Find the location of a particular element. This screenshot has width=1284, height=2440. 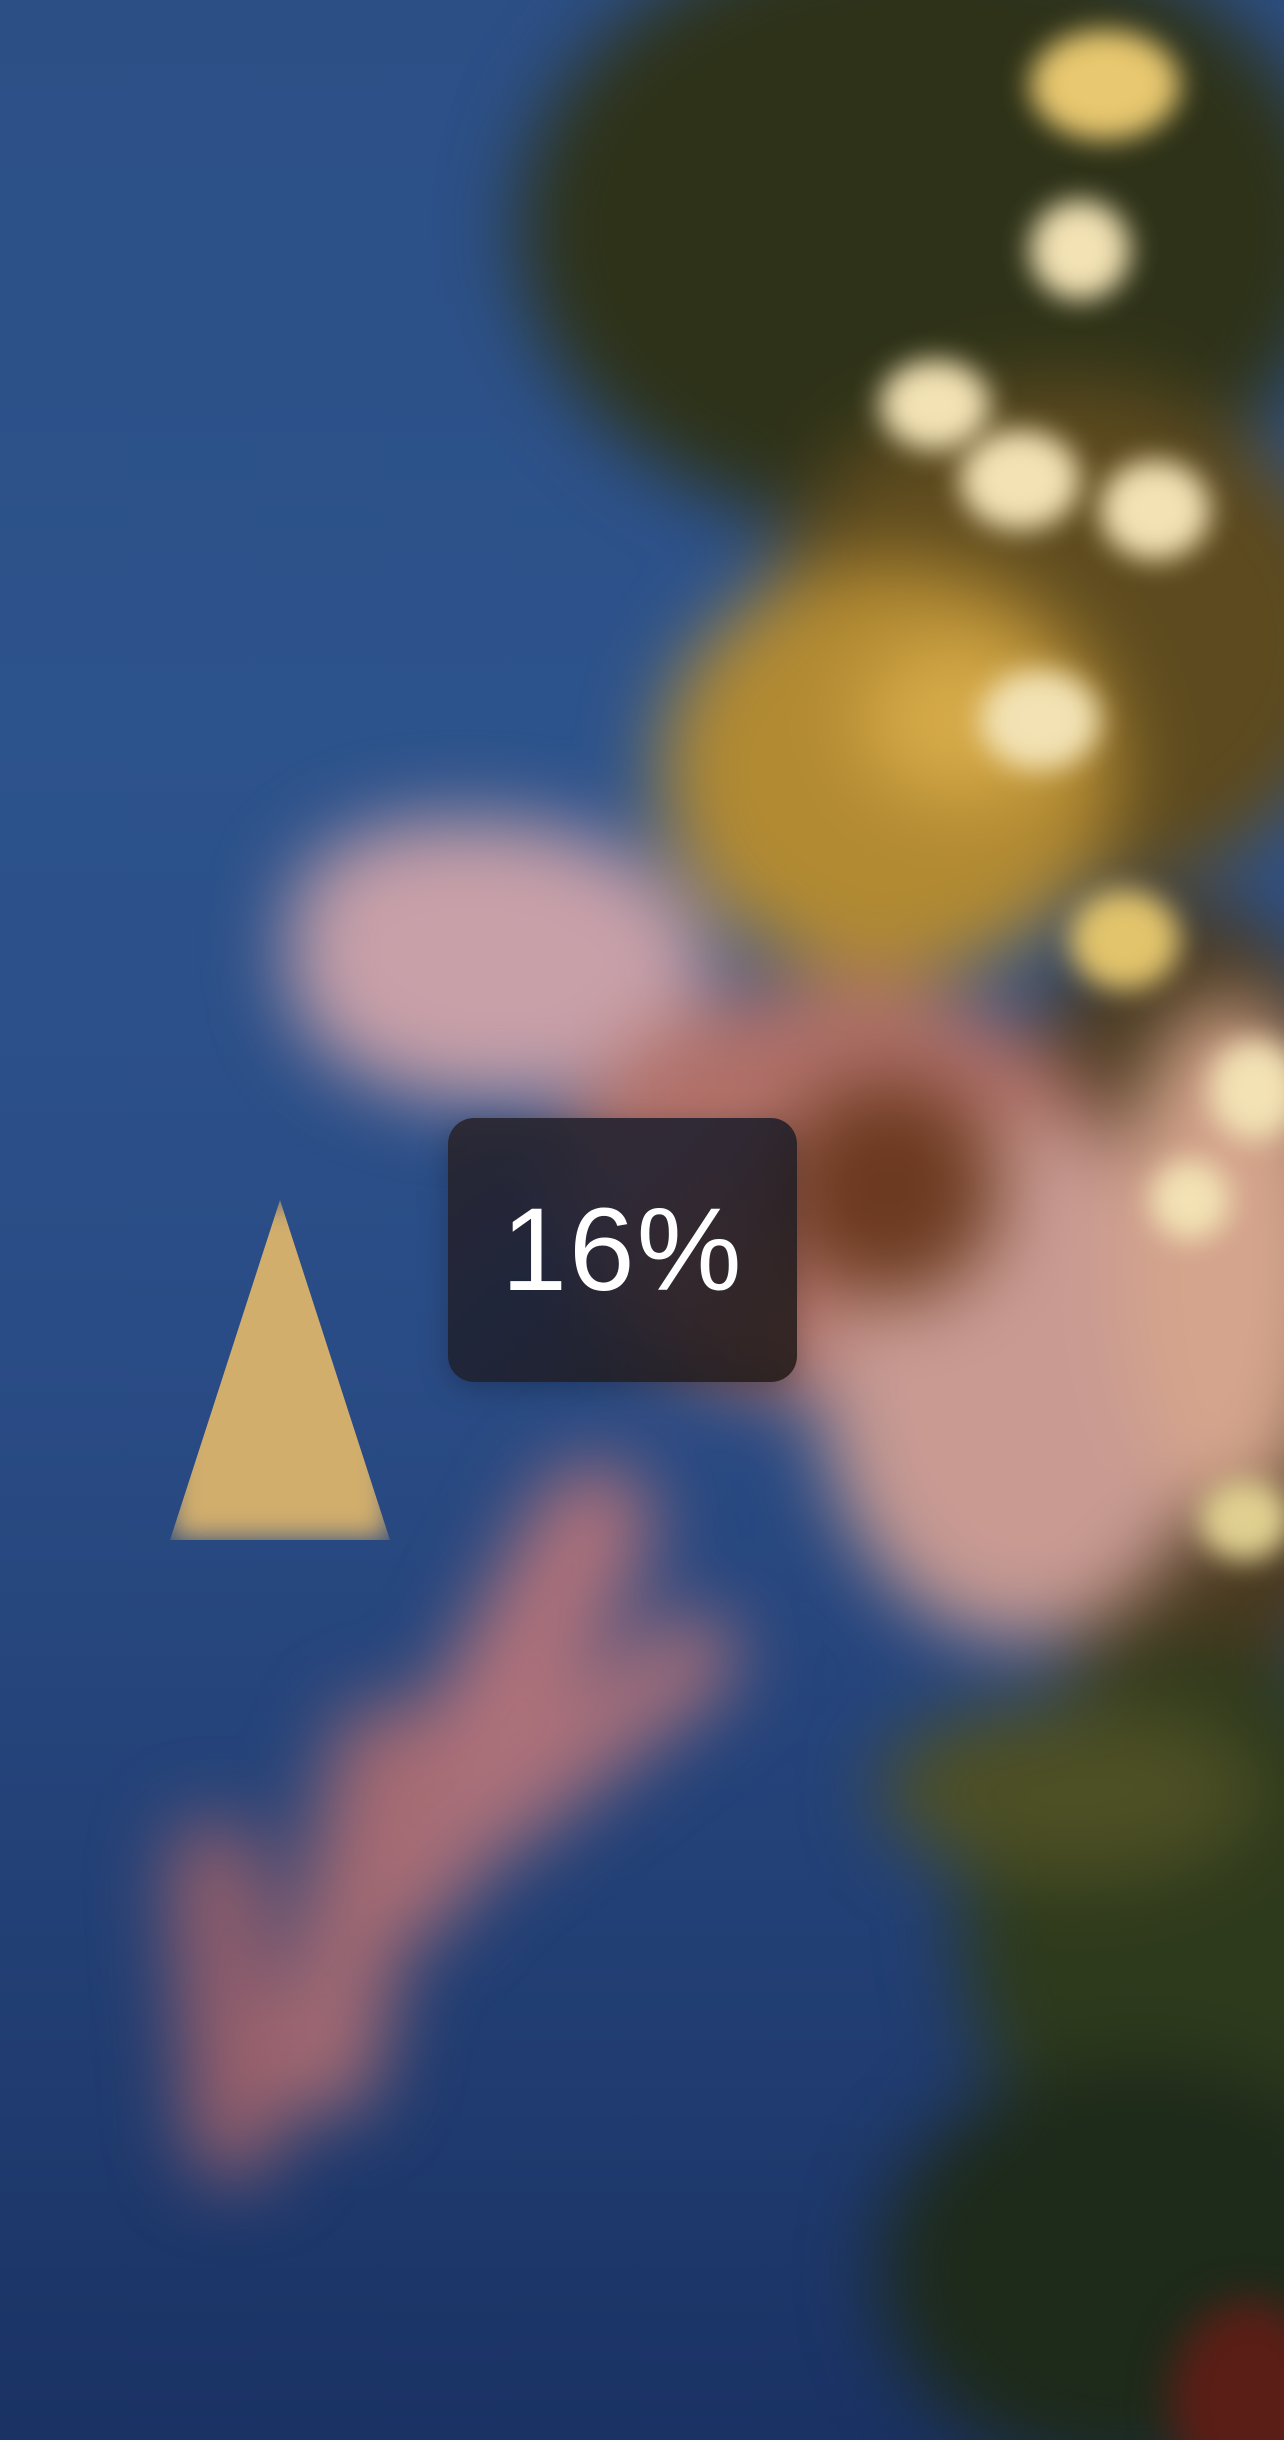

level-percentage: 16% is located at coordinates (622, 1250).